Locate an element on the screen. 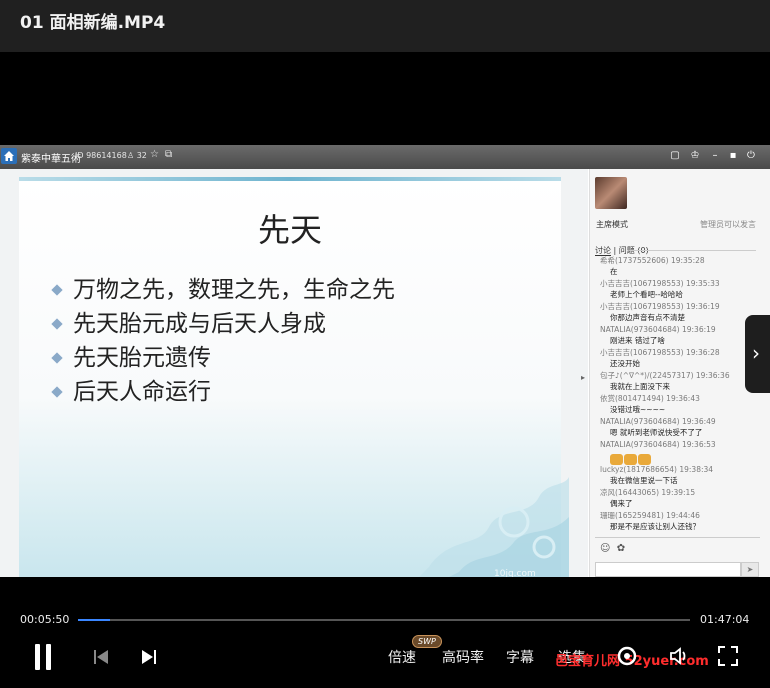  chat-message: 依赏(801471494) 19:36:43 没错过哦~~~~ is located at coordinates (680, 404).